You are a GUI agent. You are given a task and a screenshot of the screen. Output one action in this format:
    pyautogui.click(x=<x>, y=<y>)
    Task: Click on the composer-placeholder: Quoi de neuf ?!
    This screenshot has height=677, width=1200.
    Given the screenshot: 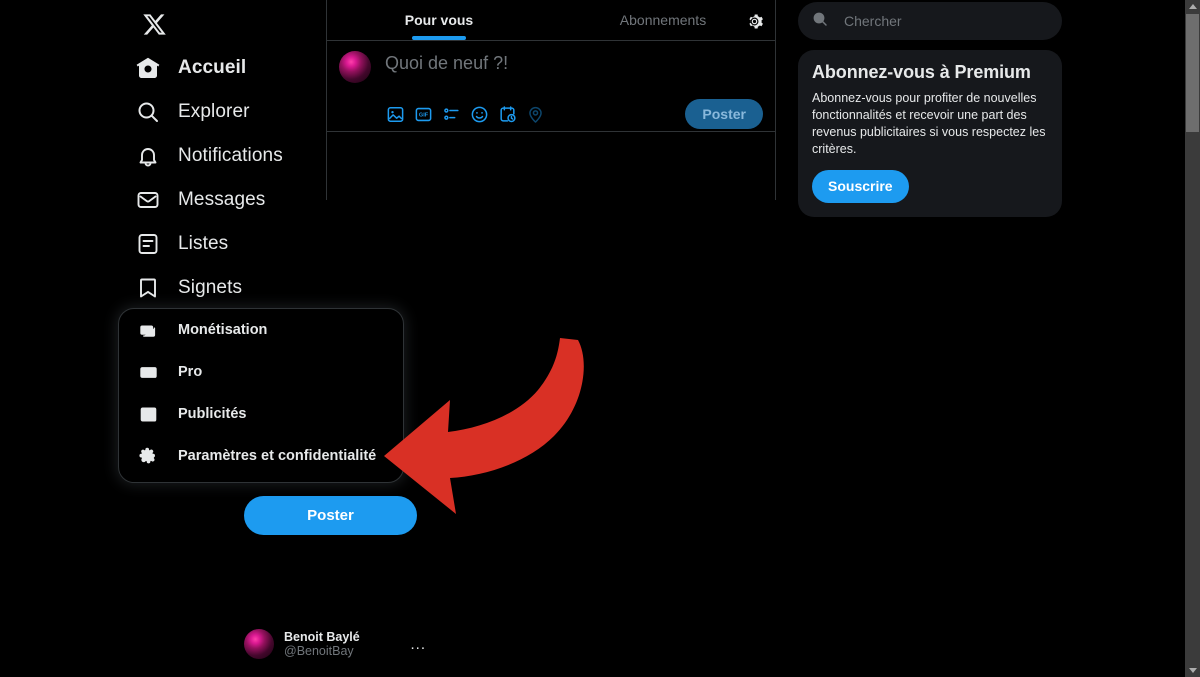 What is the action you would take?
    pyautogui.click(x=446, y=63)
    